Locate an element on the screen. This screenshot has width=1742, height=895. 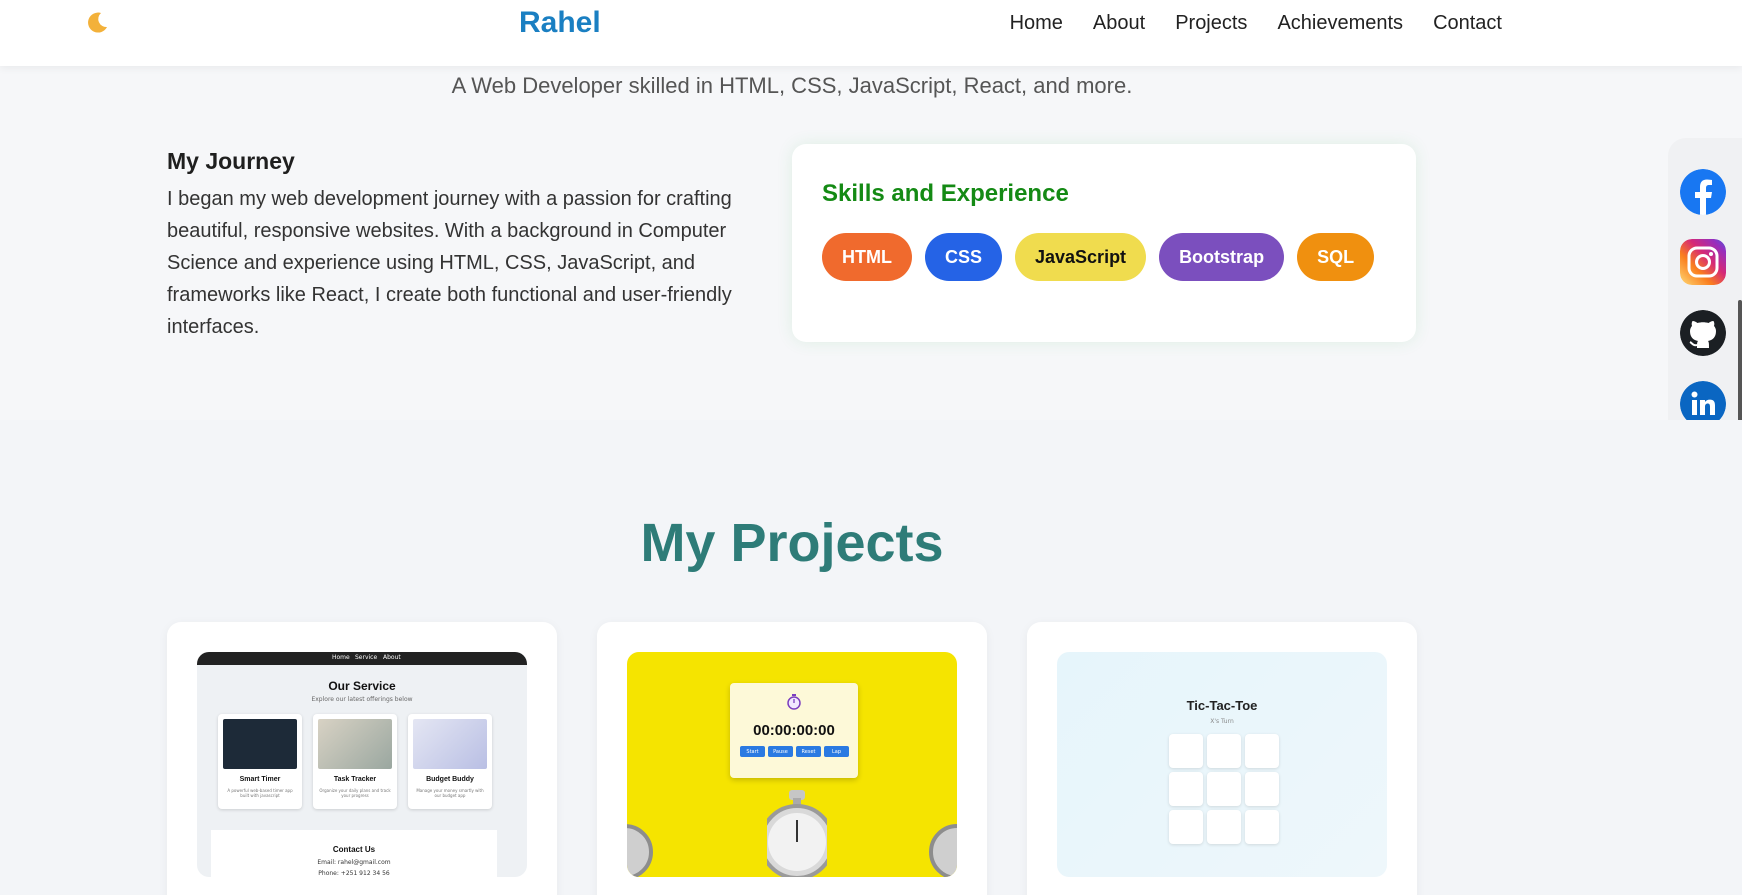
journey-title: My Journey is located at coordinates (231, 161).